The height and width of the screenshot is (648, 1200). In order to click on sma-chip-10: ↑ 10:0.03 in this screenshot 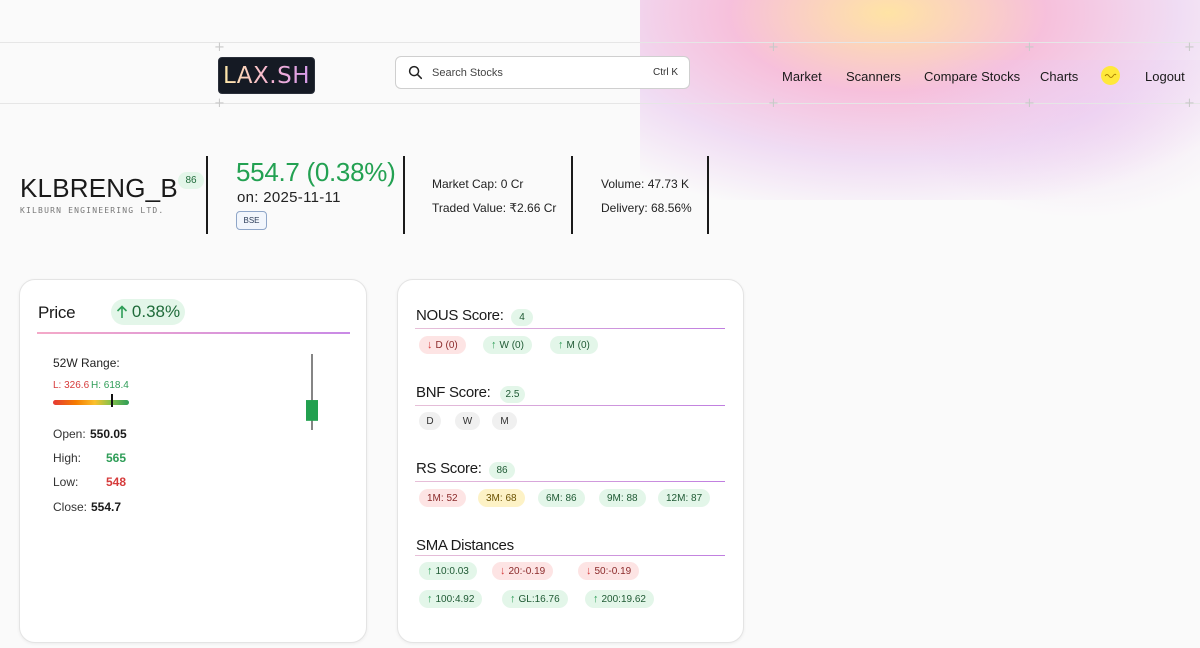, I will do `click(448, 571)`.